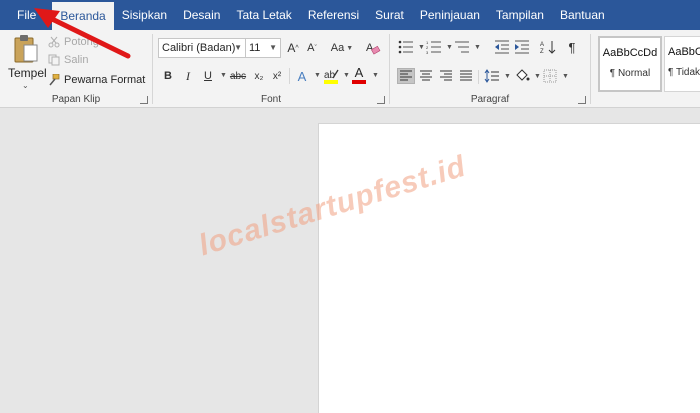  What do you see at coordinates (208, 76) in the screenshot?
I see `underline-button: U` at bounding box center [208, 76].